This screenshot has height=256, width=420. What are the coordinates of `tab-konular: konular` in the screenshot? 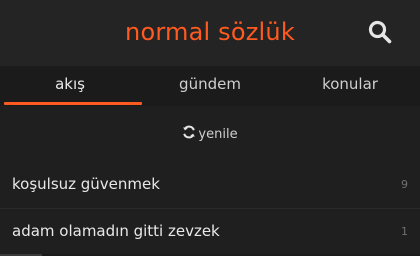 It's located at (350, 86).